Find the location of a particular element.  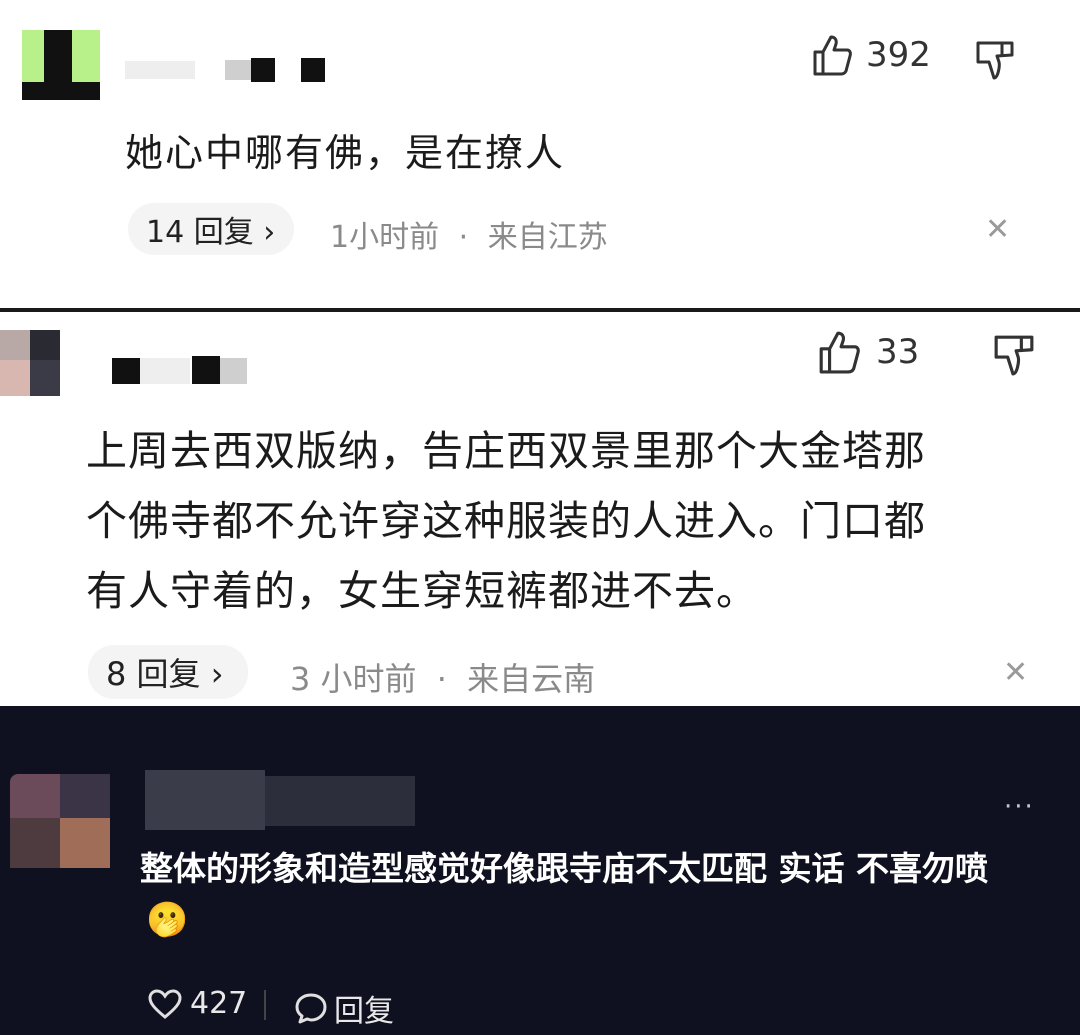

like-count: 427 is located at coordinates (219, 1003).